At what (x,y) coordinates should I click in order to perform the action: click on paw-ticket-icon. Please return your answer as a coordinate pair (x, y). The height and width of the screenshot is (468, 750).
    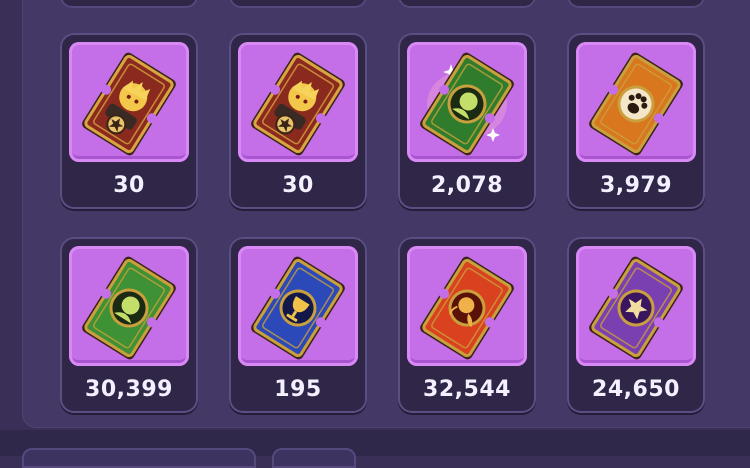
    Looking at the image, I should click on (636, 104).